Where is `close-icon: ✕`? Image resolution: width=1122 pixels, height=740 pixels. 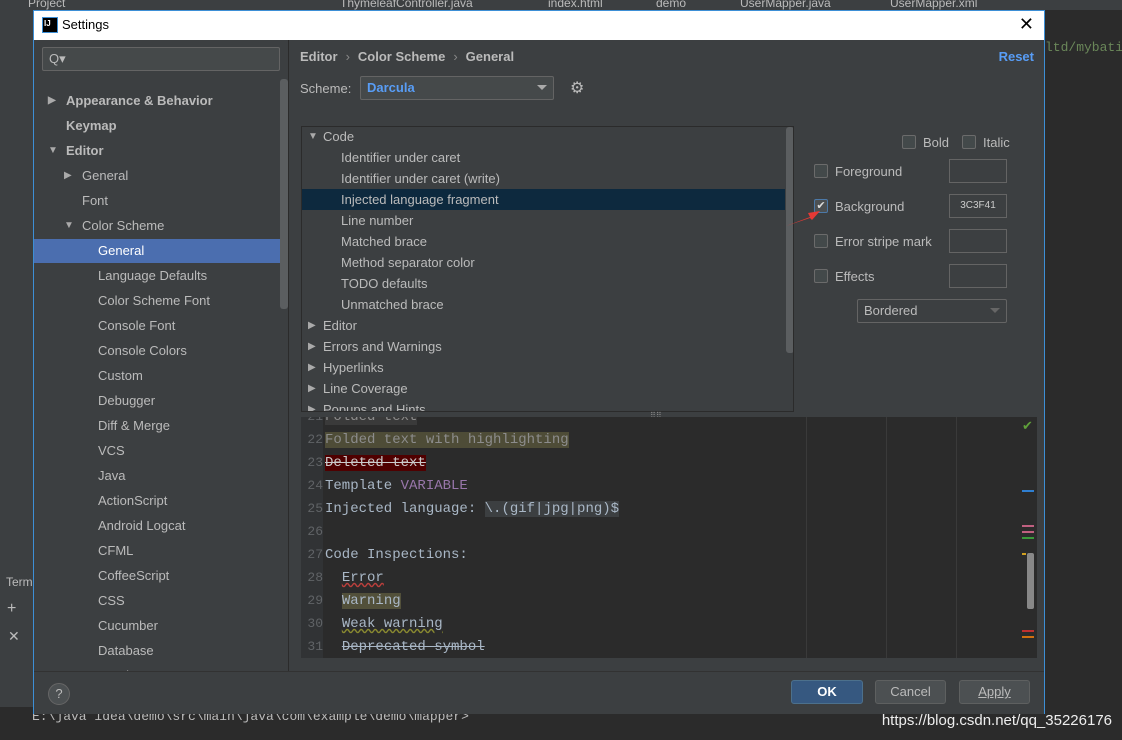
close-icon: ✕ is located at coordinates (1026, 24).